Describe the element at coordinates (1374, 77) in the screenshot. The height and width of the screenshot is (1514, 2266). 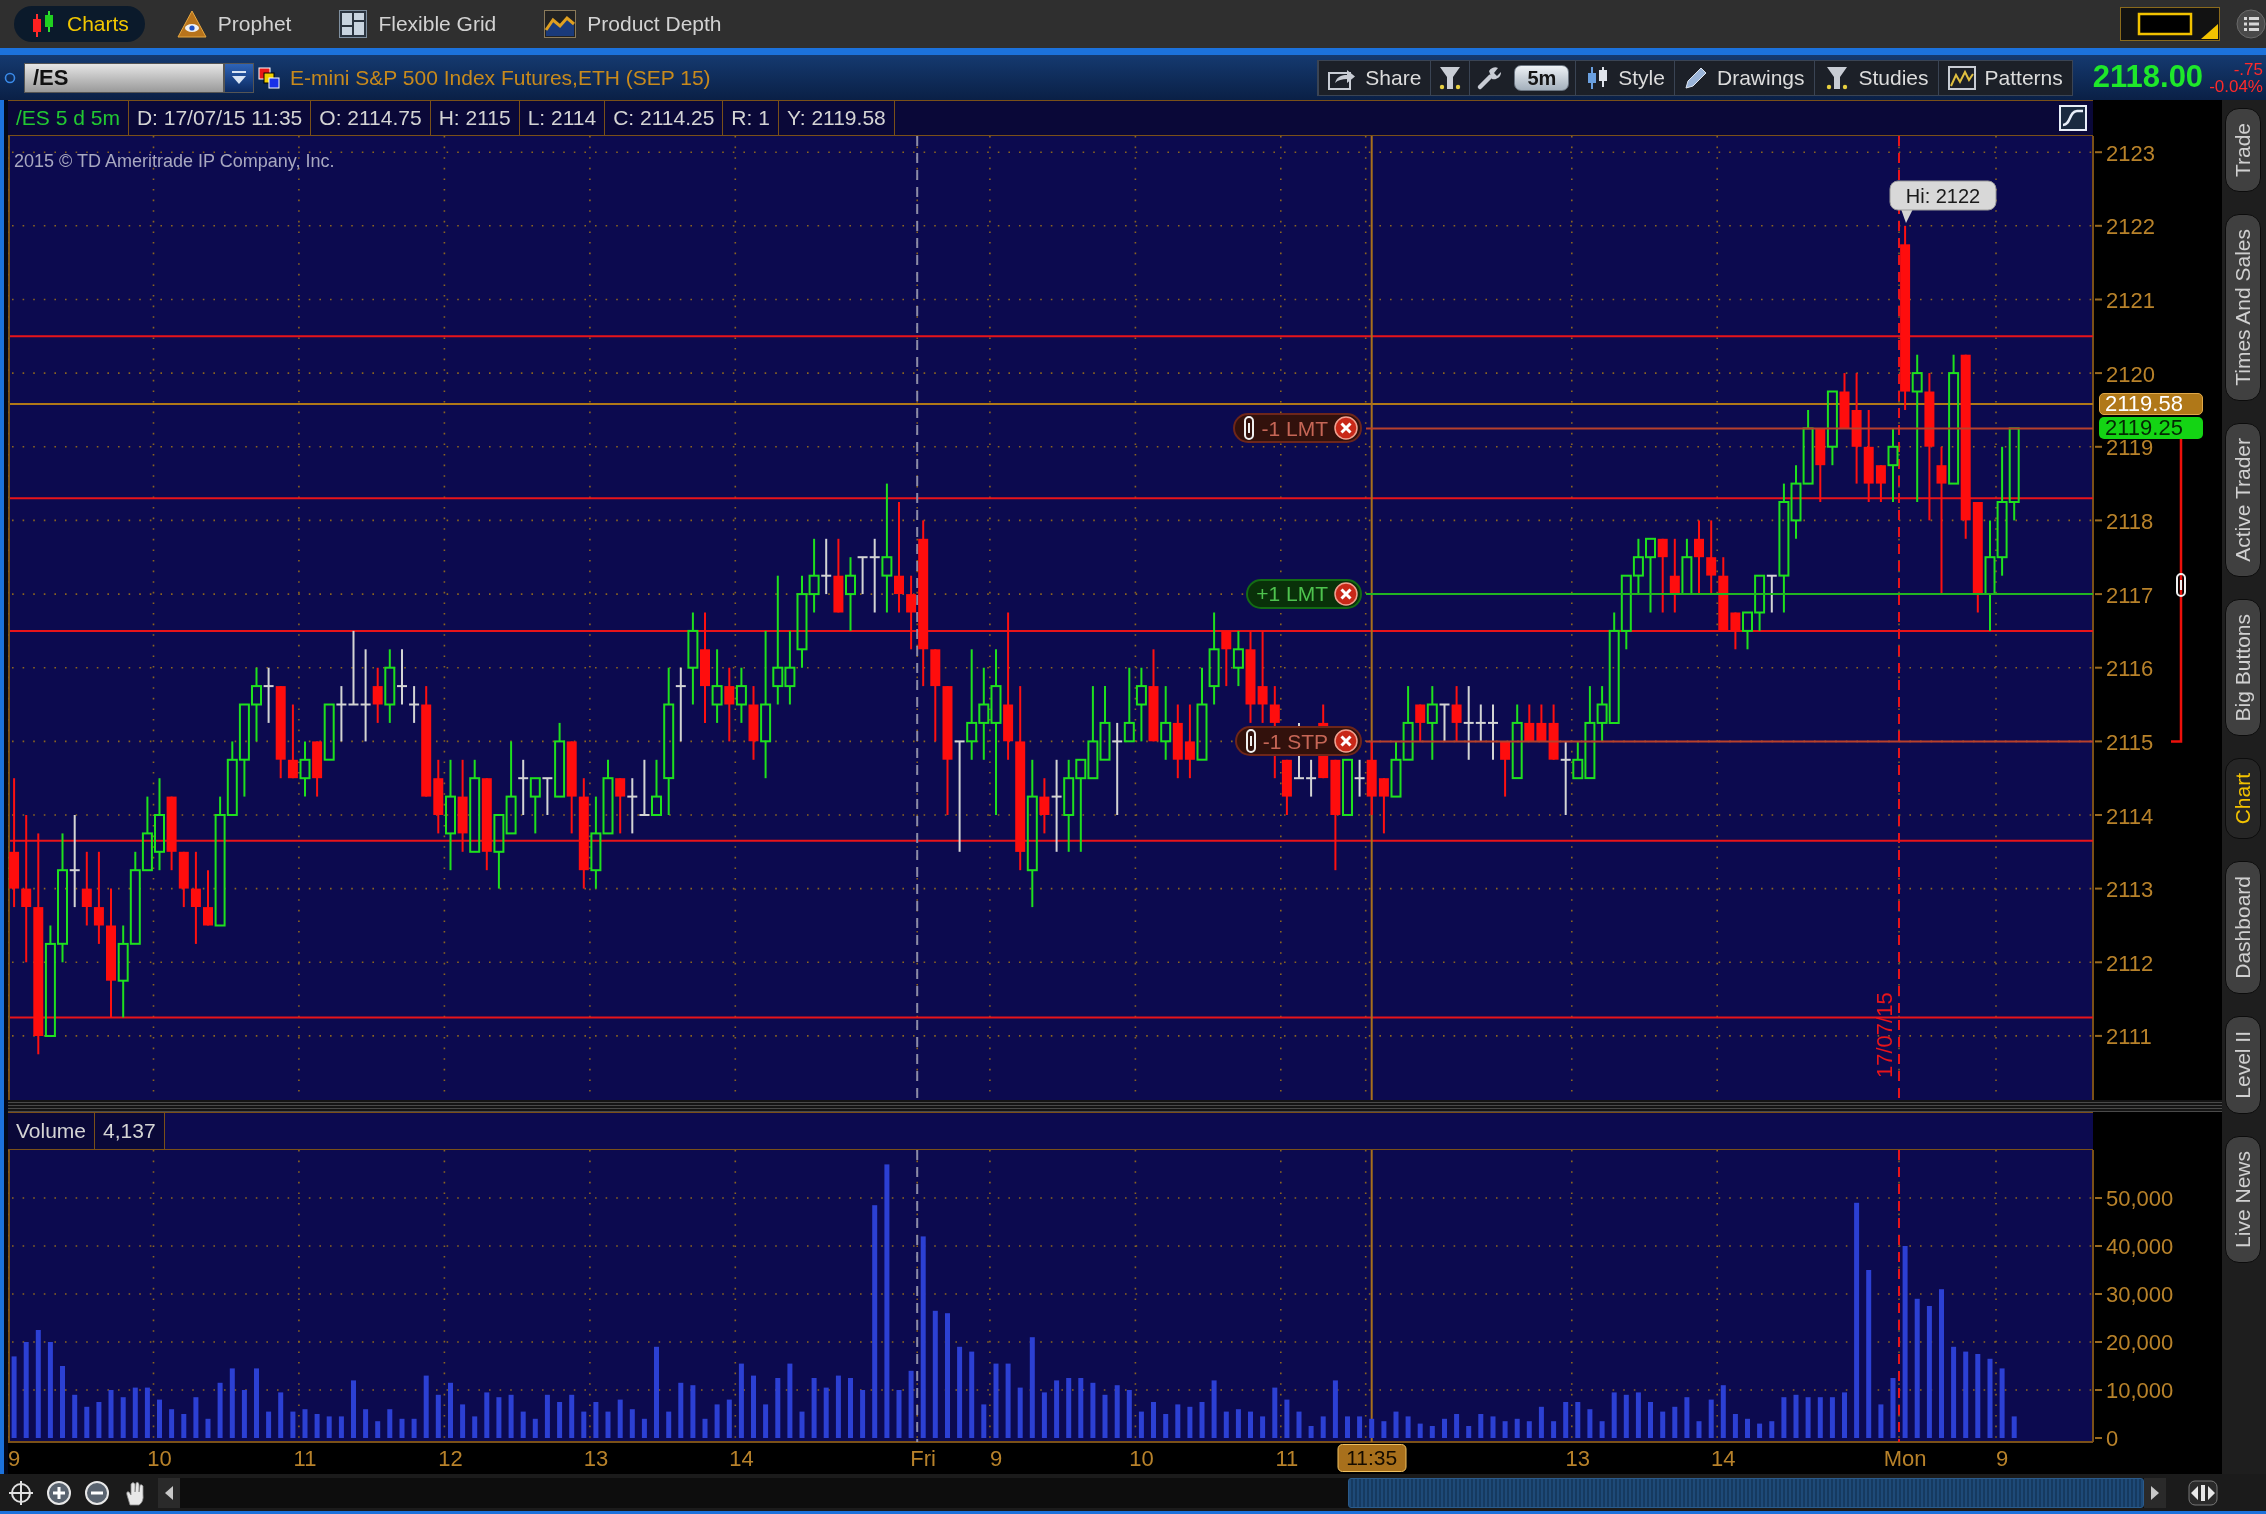
I see `share-button: Share` at that location.